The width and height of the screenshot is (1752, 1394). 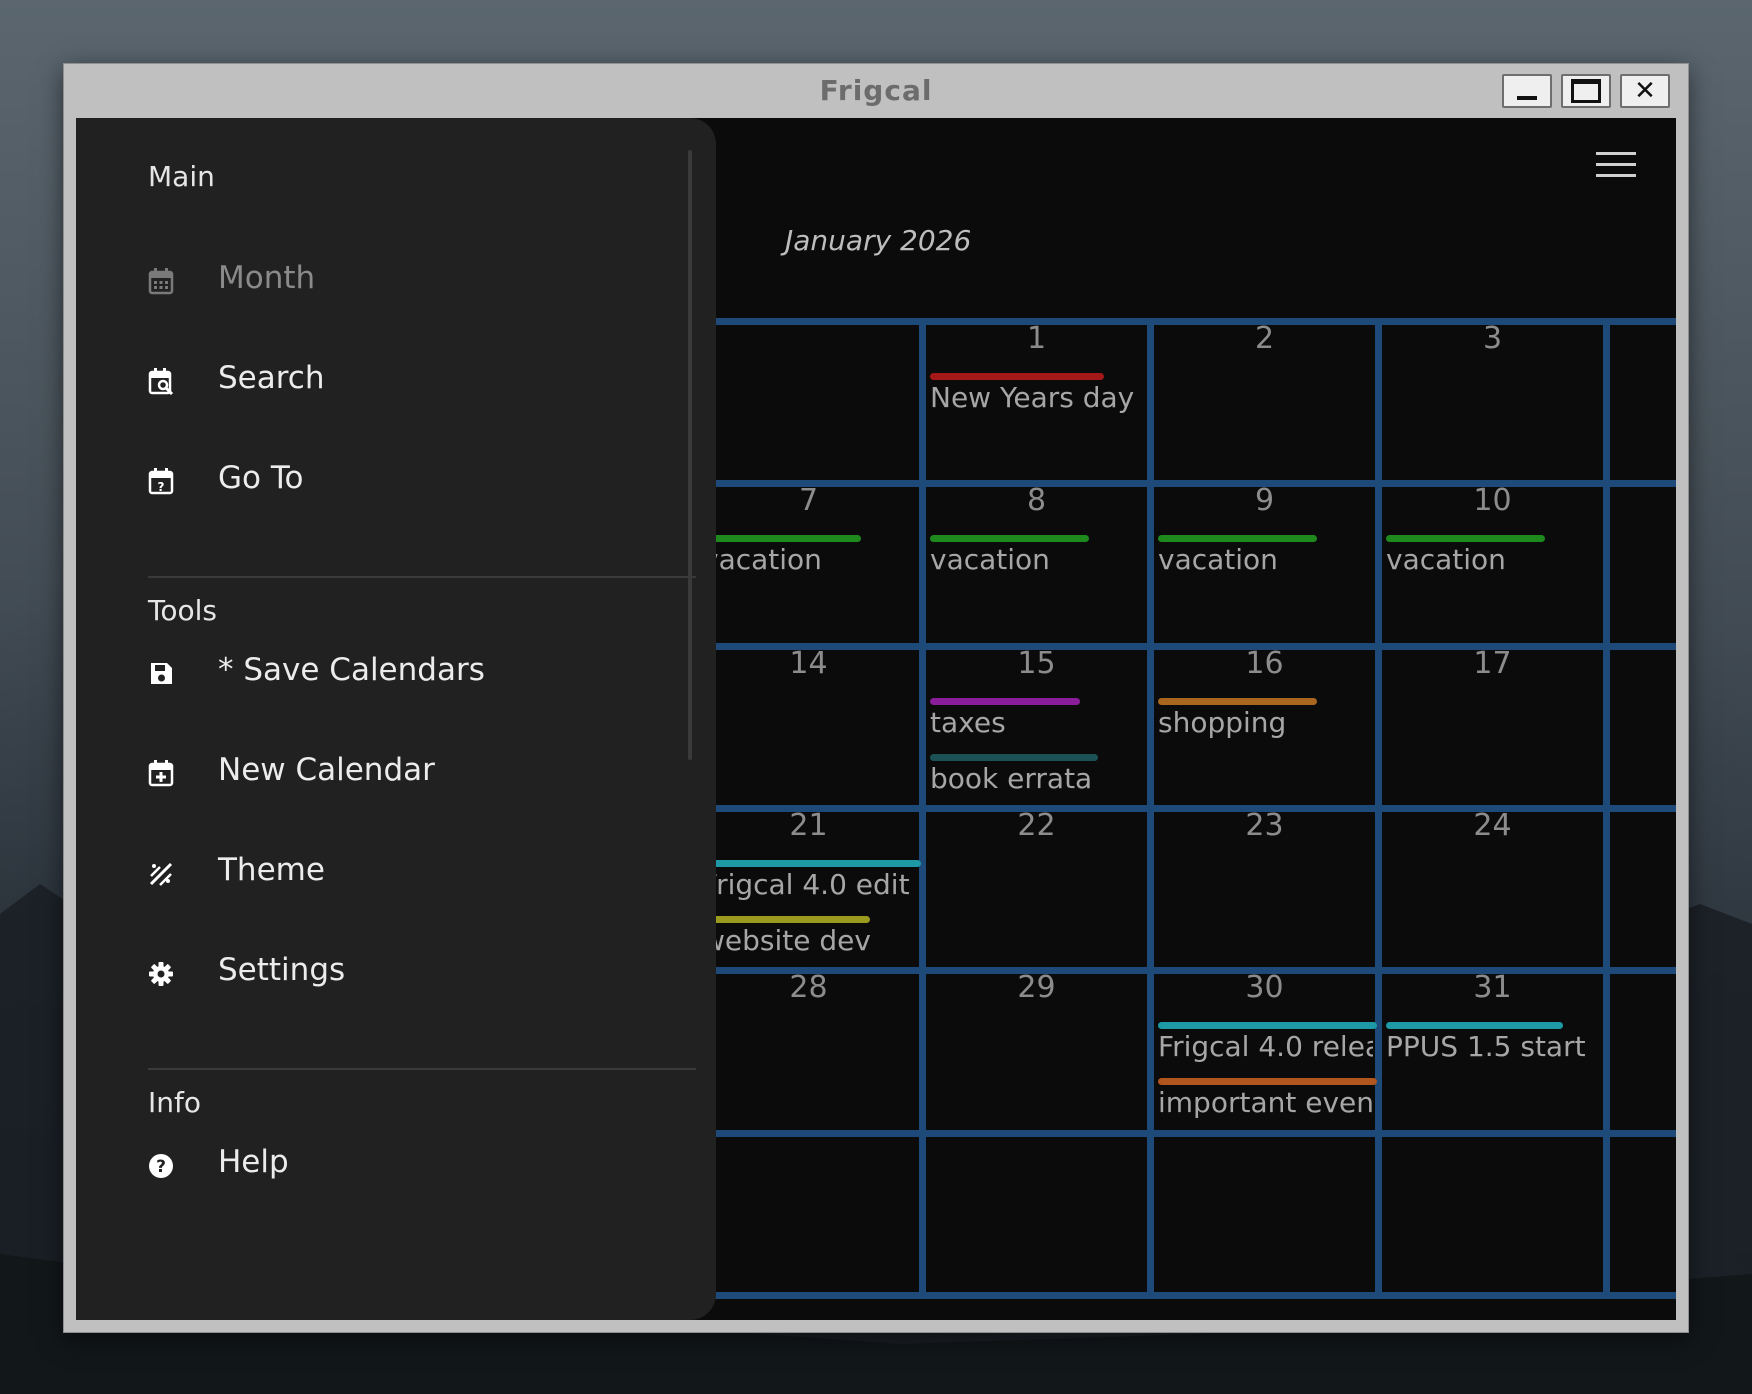 What do you see at coordinates (1265, 1046) in the screenshot?
I see `event-label: Frigcal 4.0 releas` at bounding box center [1265, 1046].